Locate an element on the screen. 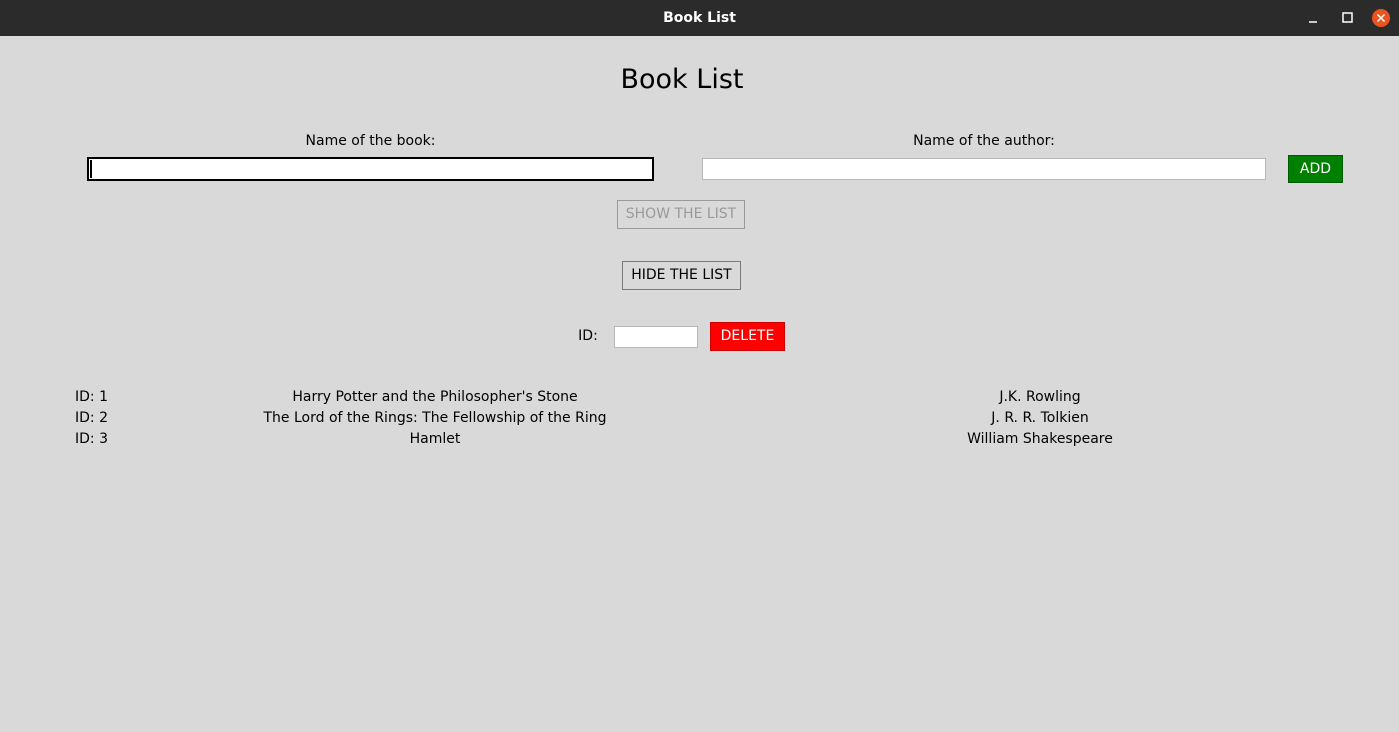 This screenshot has width=1399, height=732. close-icon is located at coordinates (1381, 18).